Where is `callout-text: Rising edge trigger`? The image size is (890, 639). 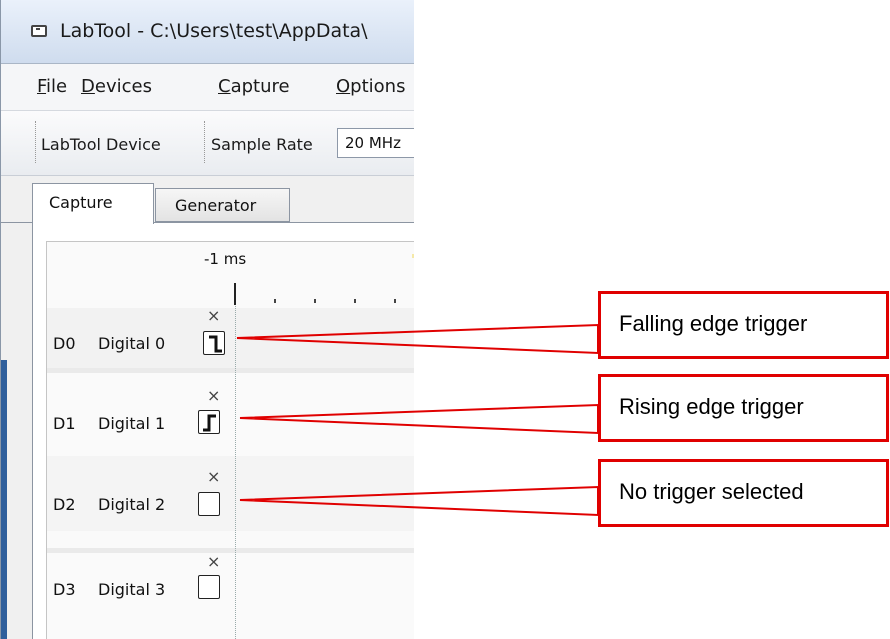
callout-text: Rising edge trigger is located at coordinates (711, 406).